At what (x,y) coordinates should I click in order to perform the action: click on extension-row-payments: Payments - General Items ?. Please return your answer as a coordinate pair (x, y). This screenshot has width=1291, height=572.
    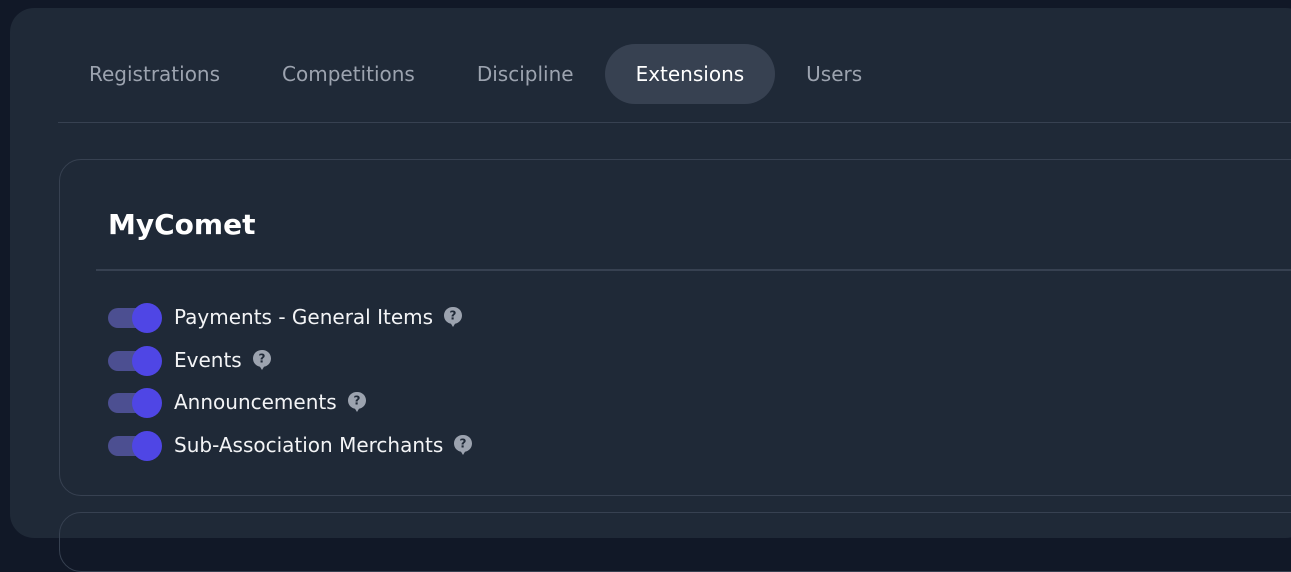
    Looking at the image, I should click on (290, 317).